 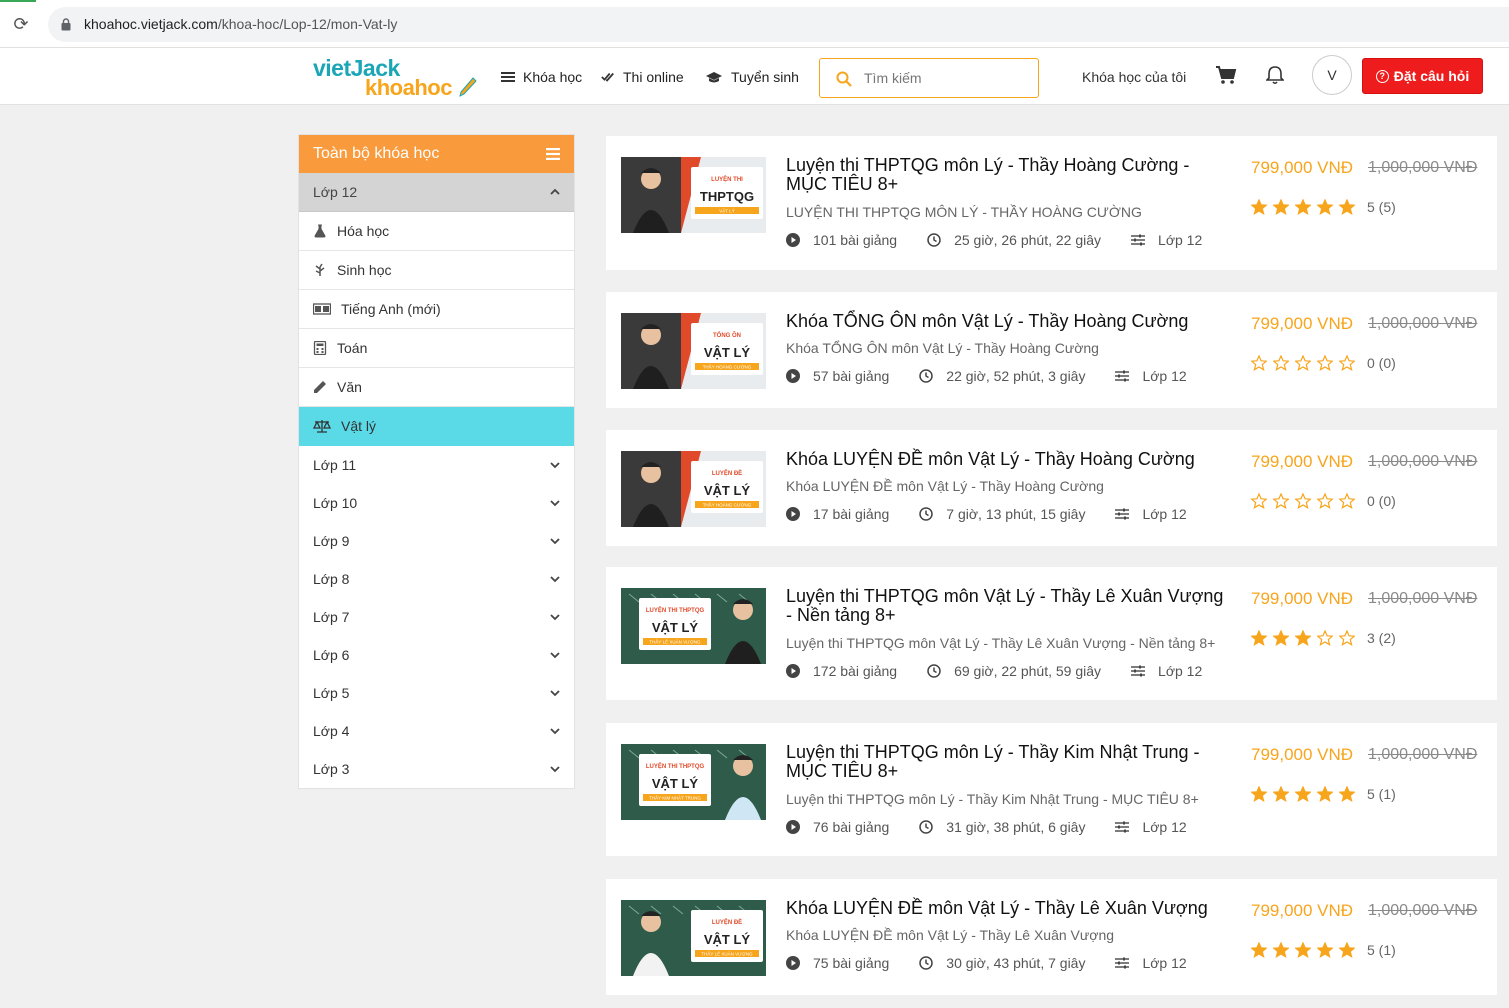 I want to click on sidebar-grade-row: Lớp 7, so click(x=436, y=617).